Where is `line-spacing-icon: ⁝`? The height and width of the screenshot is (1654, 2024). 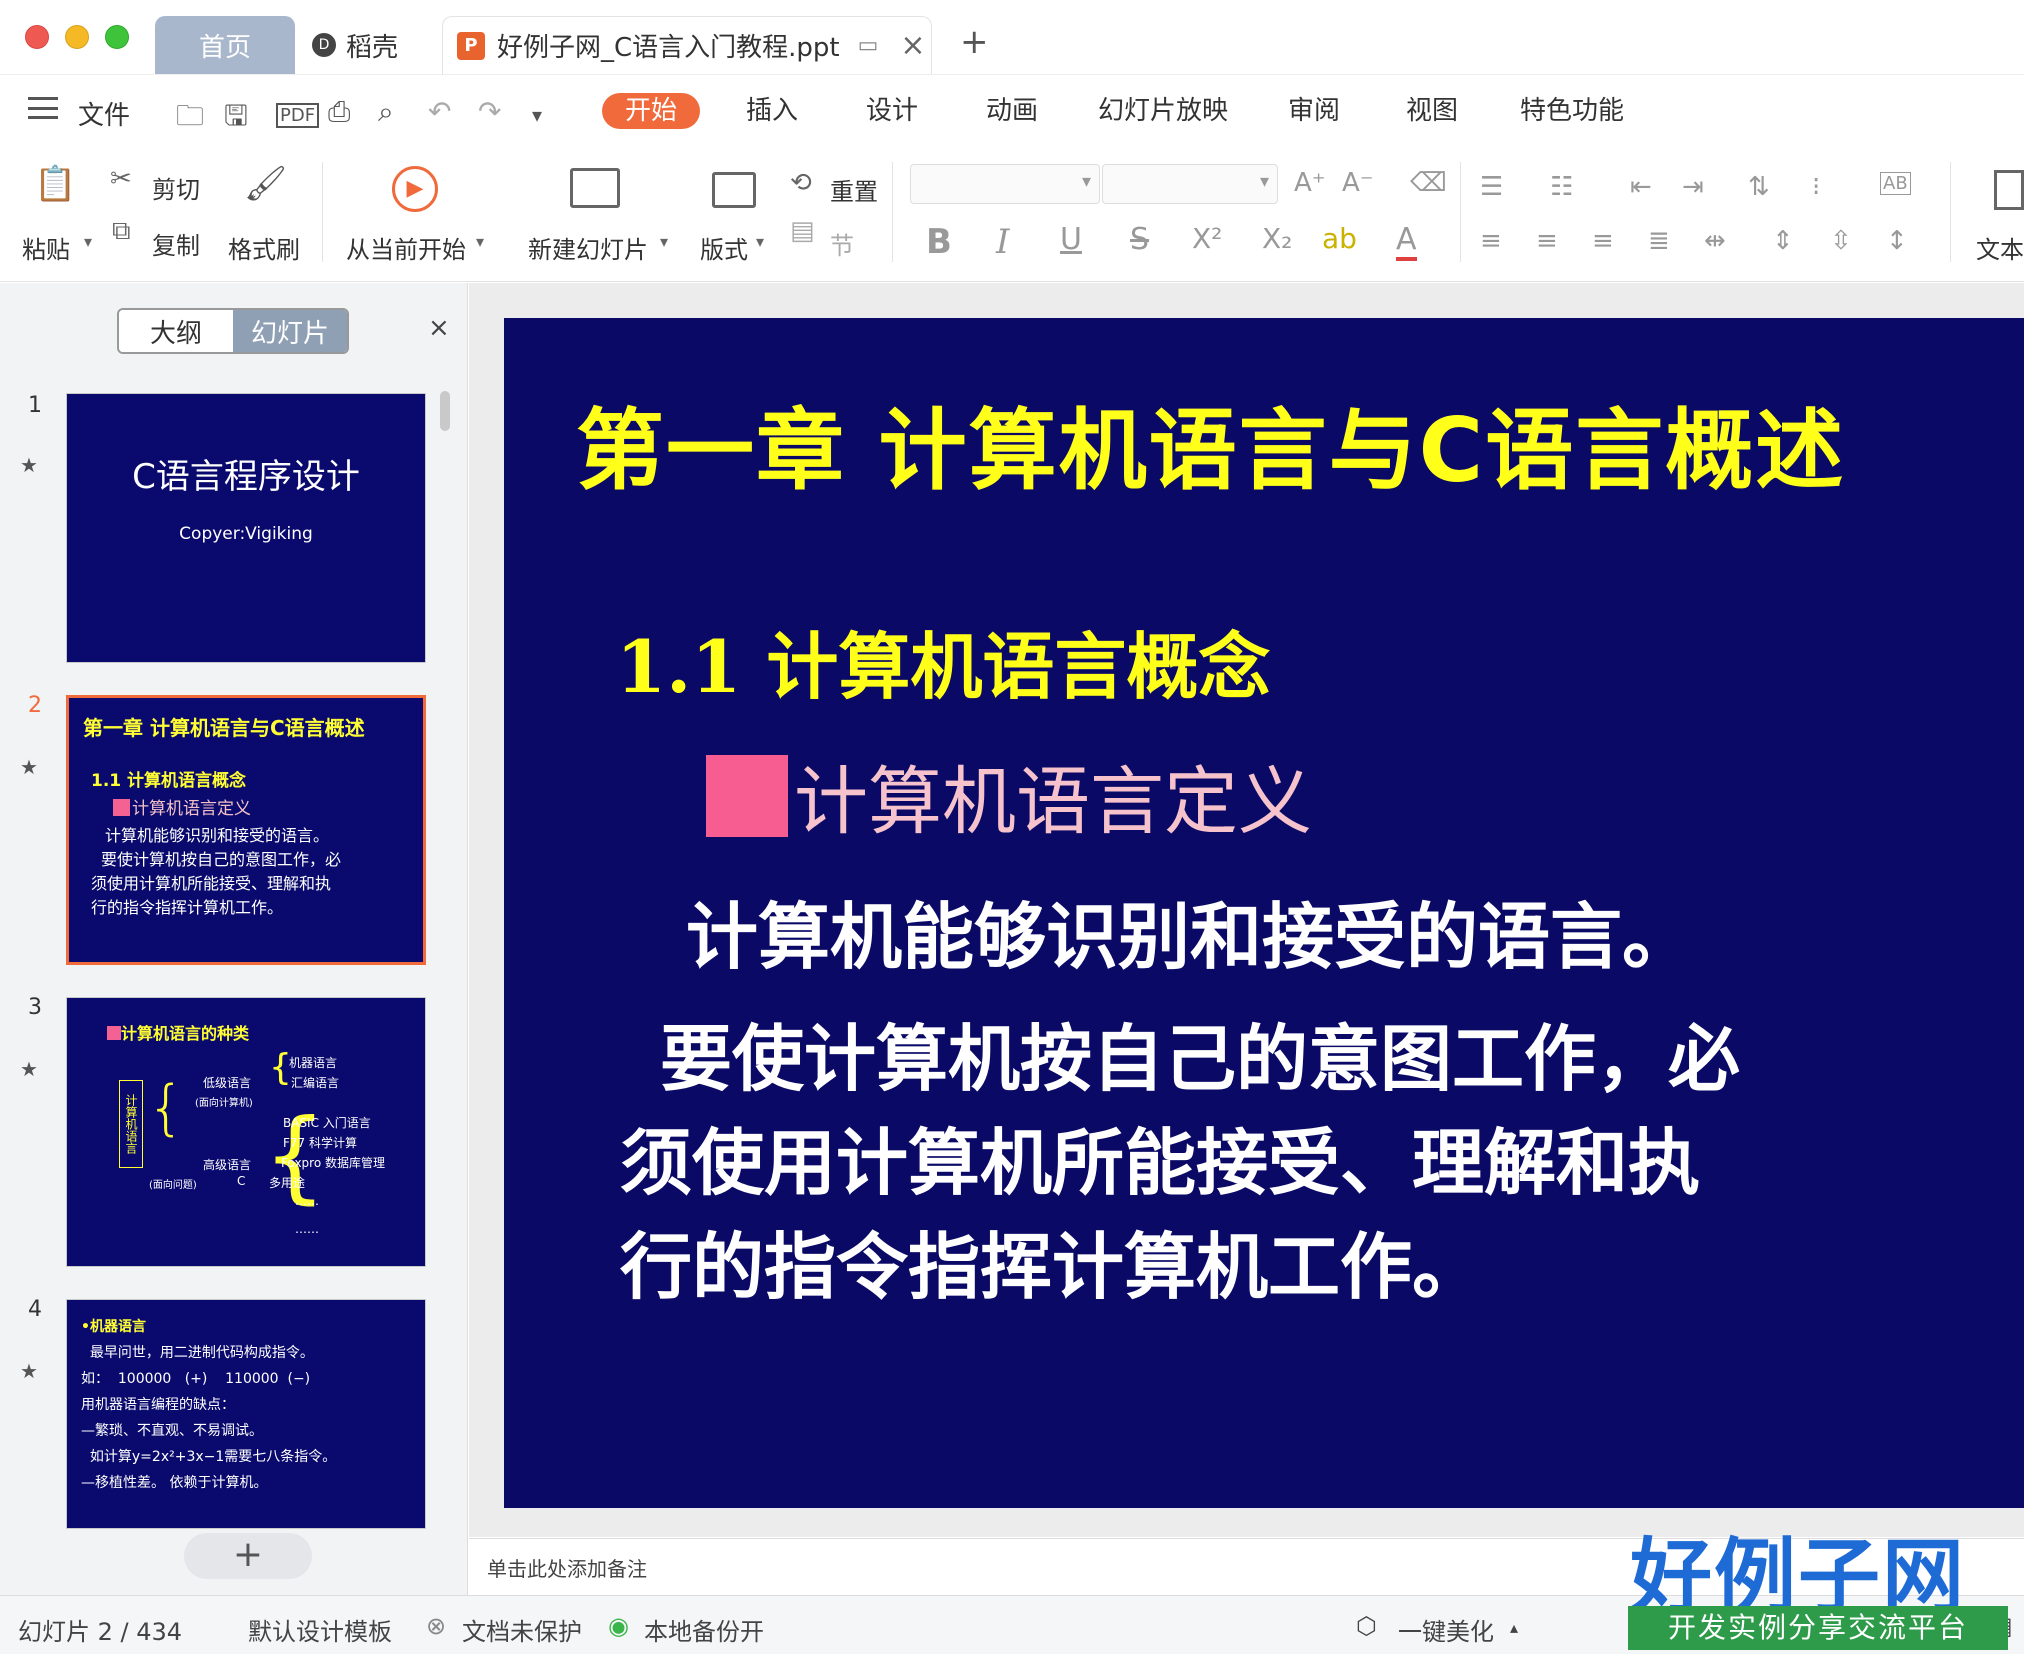
line-spacing-icon: ⁝ is located at coordinates (1816, 187).